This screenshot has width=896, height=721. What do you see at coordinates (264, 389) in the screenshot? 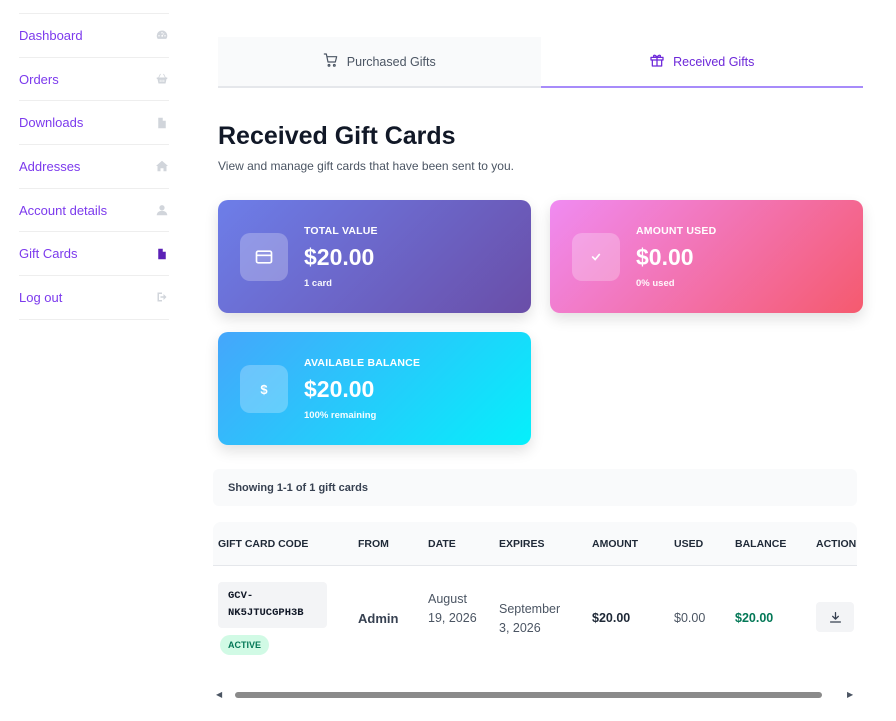
I see `dollar-icon: $` at bounding box center [264, 389].